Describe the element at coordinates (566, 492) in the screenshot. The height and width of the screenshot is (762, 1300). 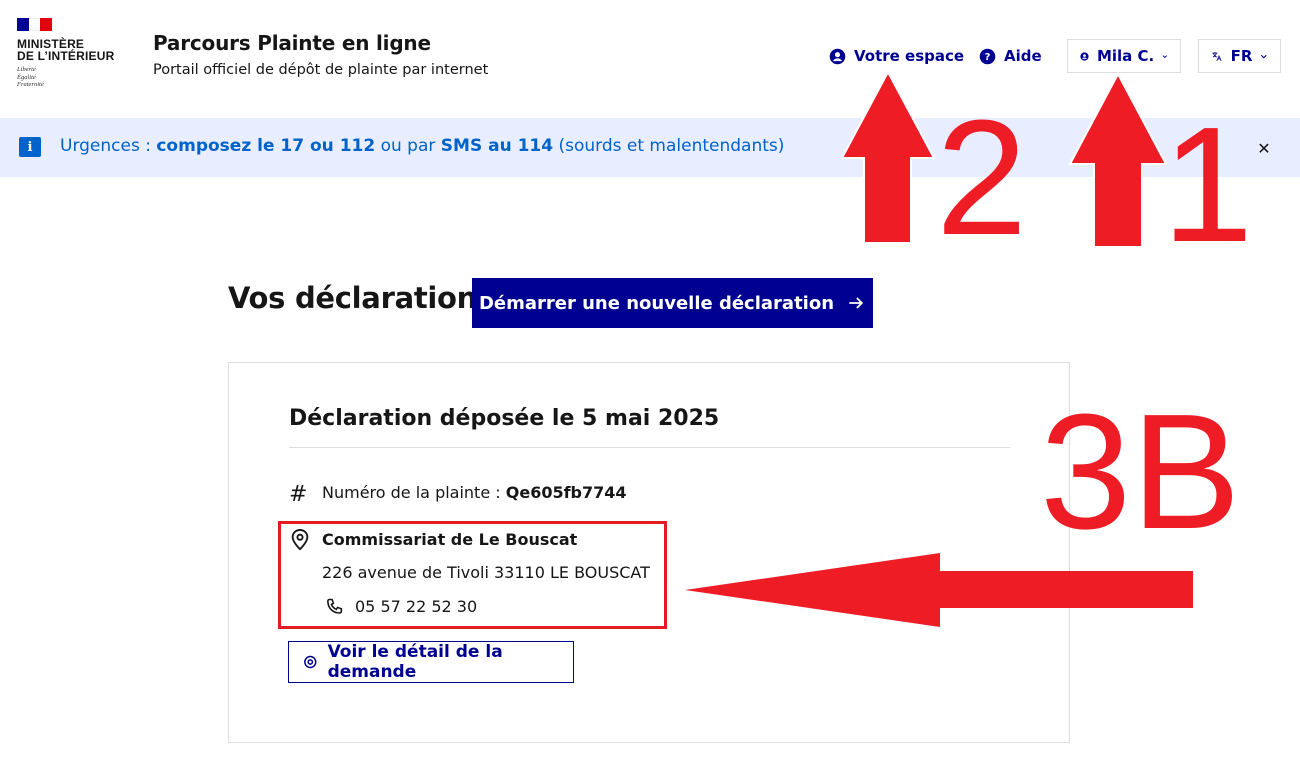
I see `complaint-number-value: Qe605fb7744` at that location.